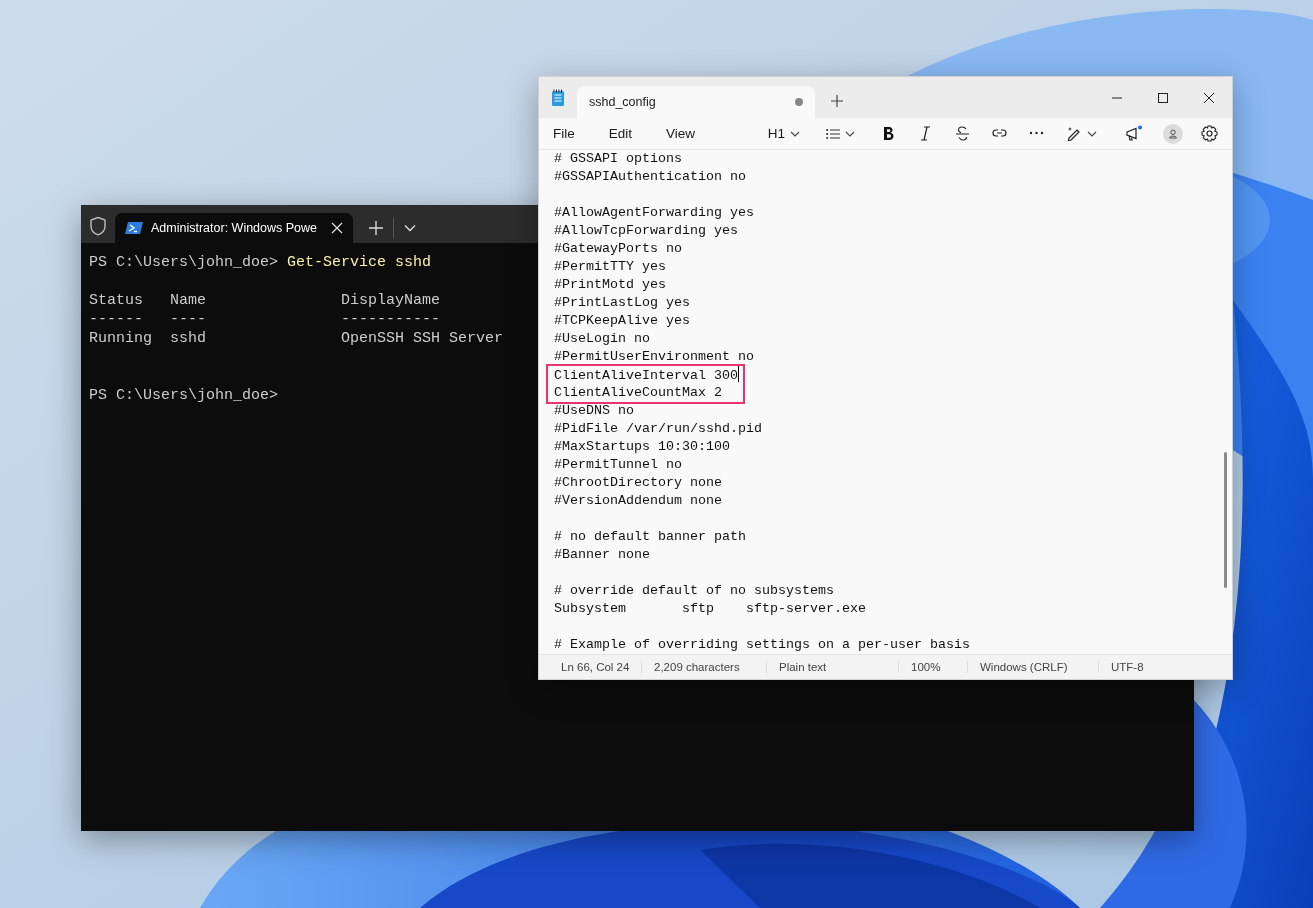 This screenshot has width=1313, height=908. What do you see at coordinates (1209, 133) in the screenshot?
I see `settings-icon` at bounding box center [1209, 133].